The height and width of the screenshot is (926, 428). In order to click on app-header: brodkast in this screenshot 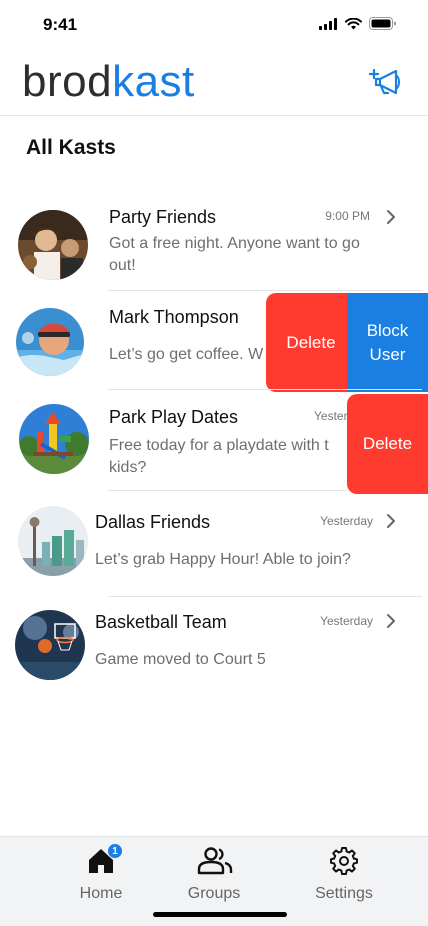, I will do `click(214, 82)`.